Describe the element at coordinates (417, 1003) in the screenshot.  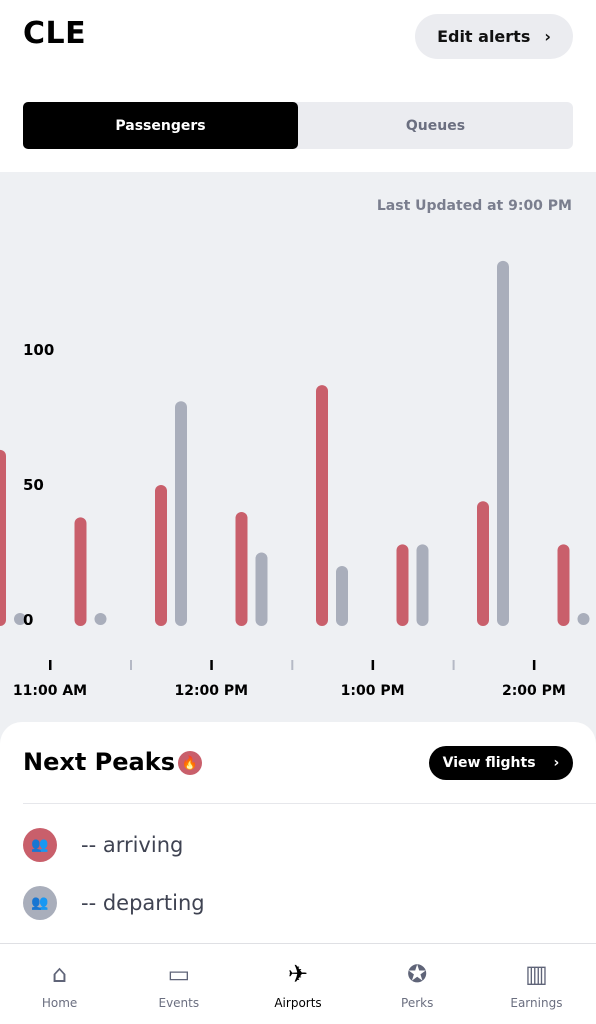
I see `tab-label: Perks` at that location.